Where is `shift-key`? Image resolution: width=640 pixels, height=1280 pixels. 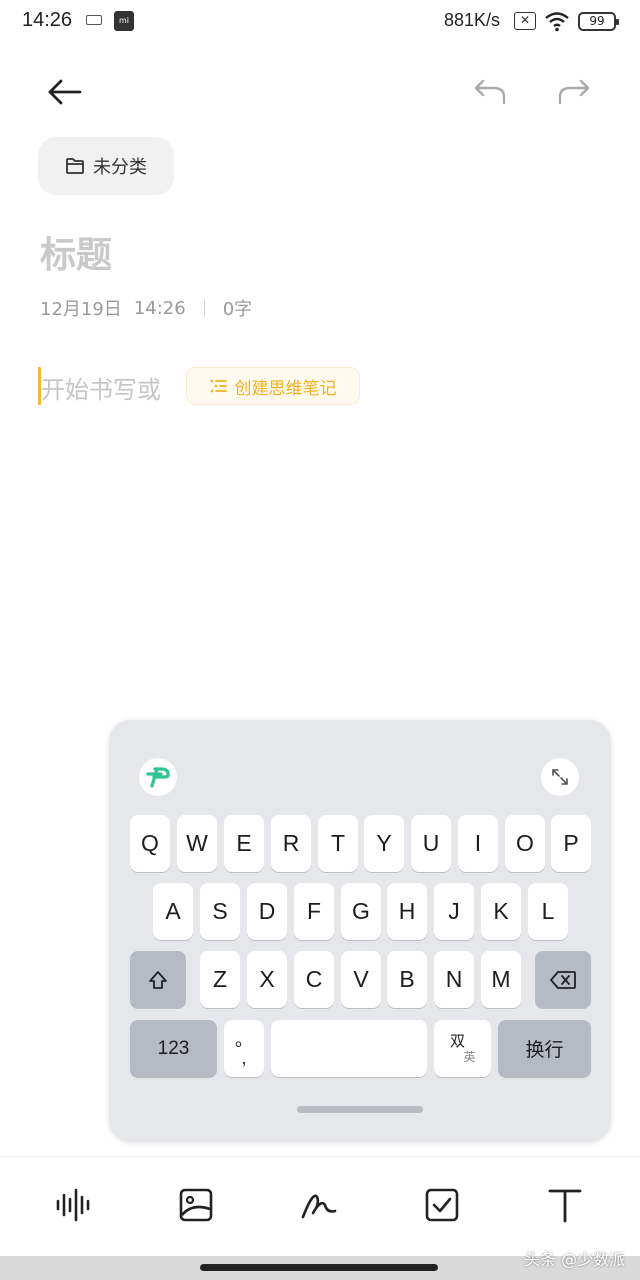 shift-key is located at coordinates (158, 979).